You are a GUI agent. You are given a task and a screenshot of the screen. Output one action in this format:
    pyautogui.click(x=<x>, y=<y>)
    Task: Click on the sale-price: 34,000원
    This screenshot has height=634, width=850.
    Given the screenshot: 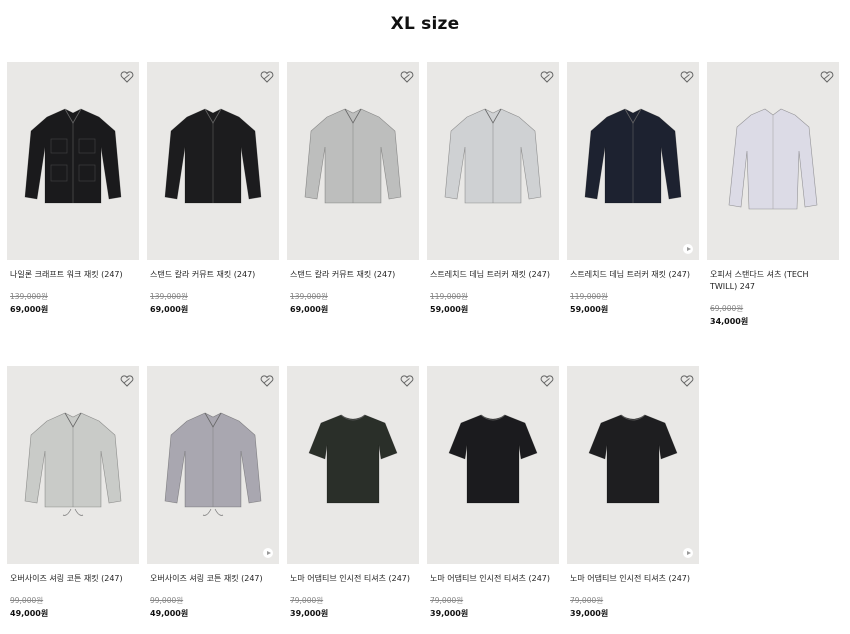 What is the action you would take?
    pyautogui.click(x=729, y=321)
    